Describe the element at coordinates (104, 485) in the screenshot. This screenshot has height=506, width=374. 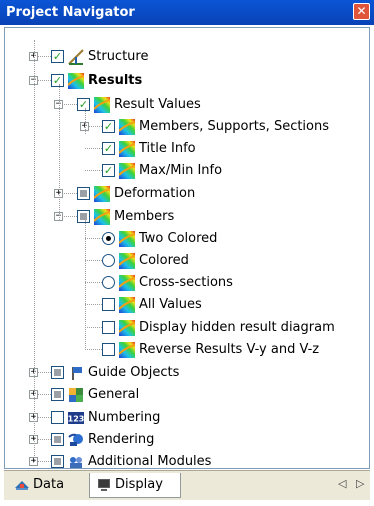
I see `display-icon` at that location.